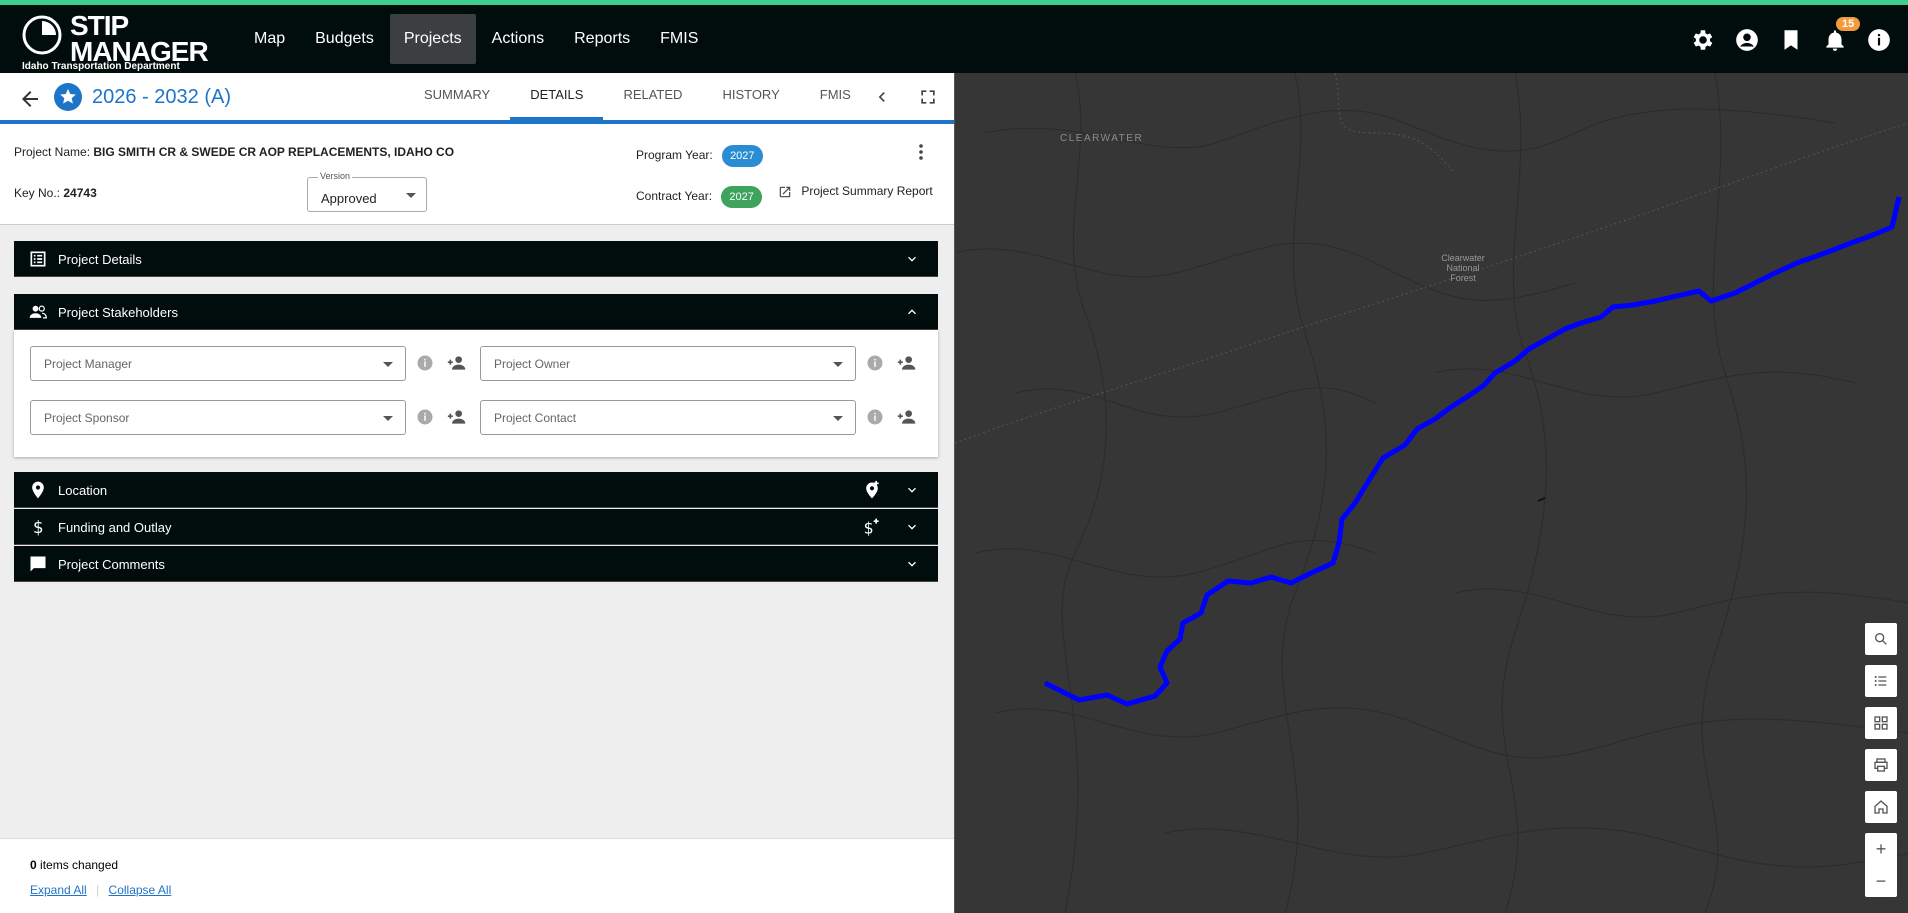 The image size is (1908, 913). What do you see at coordinates (74, 865) in the screenshot?
I see `items-changed: 0 items changed` at bounding box center [74, 865].